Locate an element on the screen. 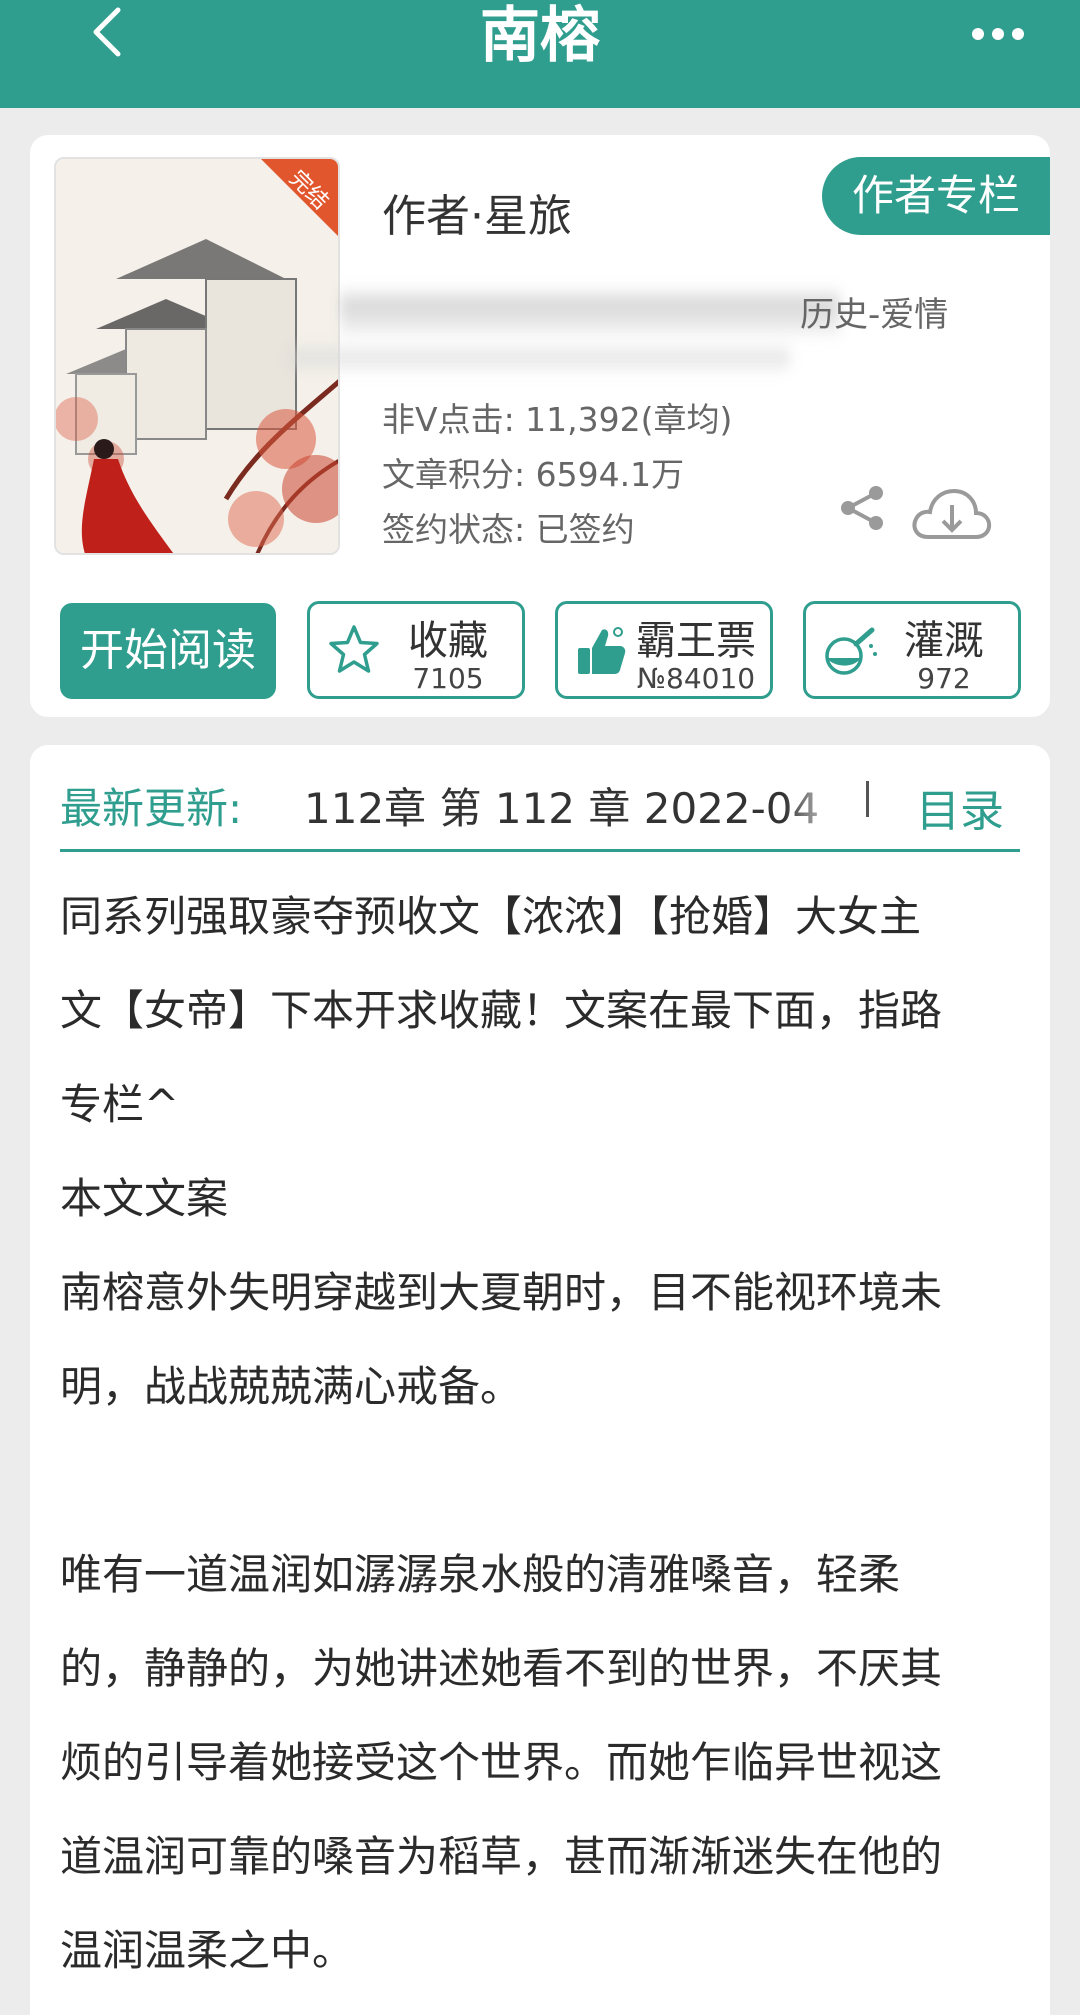 The width and height of the screenshot is (1080, 2015). vote-button: 霸王票 №84010 is located at coordinates (664, 650).